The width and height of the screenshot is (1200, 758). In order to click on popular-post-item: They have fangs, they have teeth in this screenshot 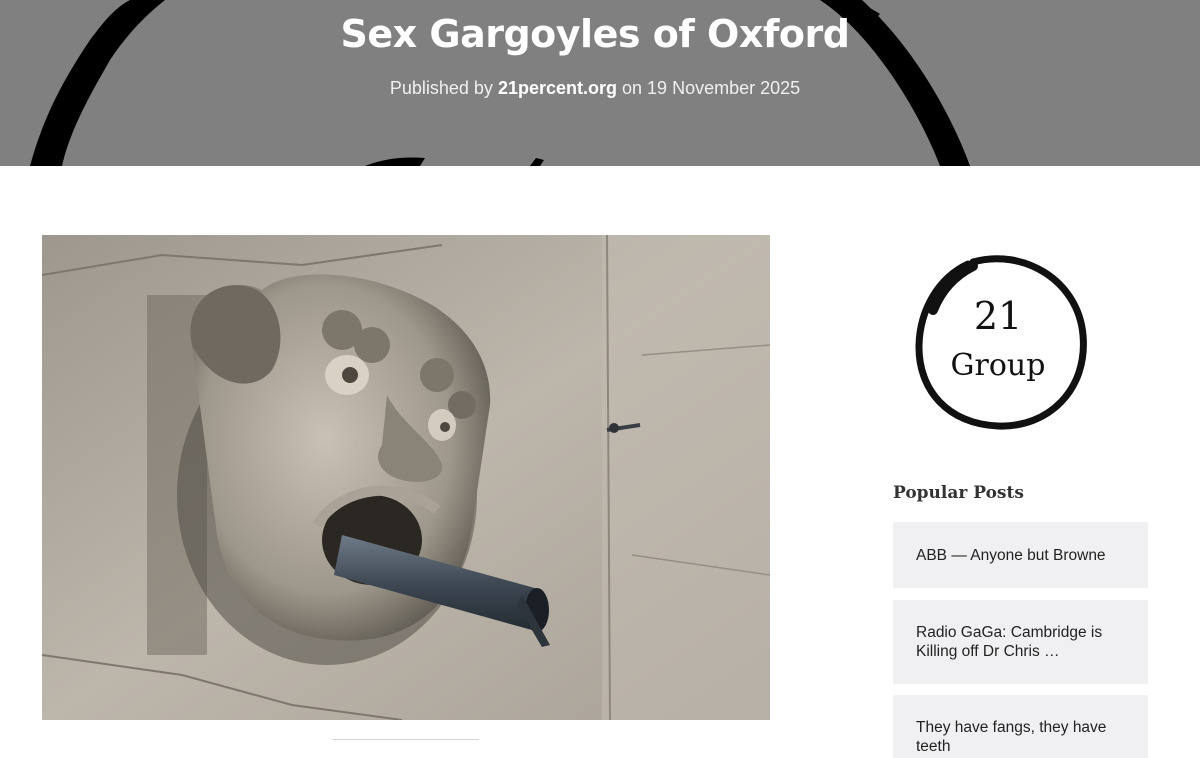, I will do `click(1020, 726)`.